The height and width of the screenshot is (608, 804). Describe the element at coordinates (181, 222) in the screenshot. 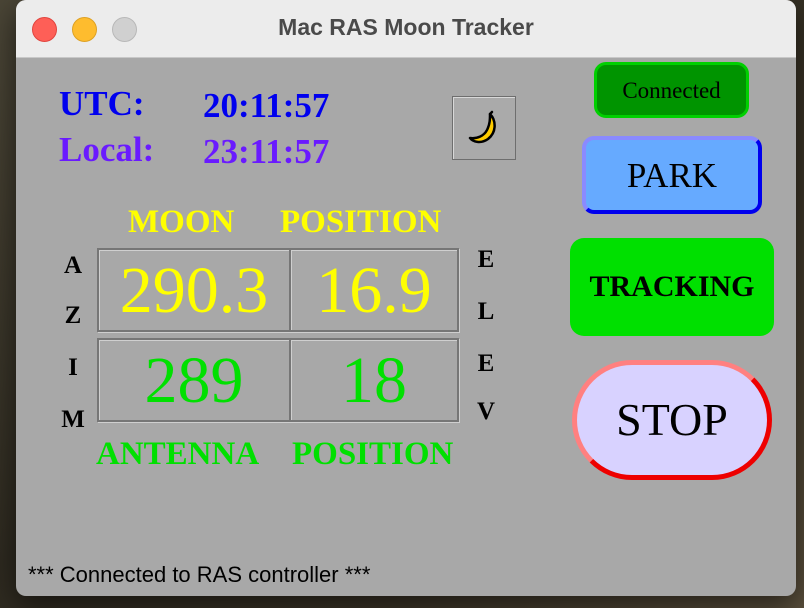

I see `moon-position-title-1: MOON` at that location.